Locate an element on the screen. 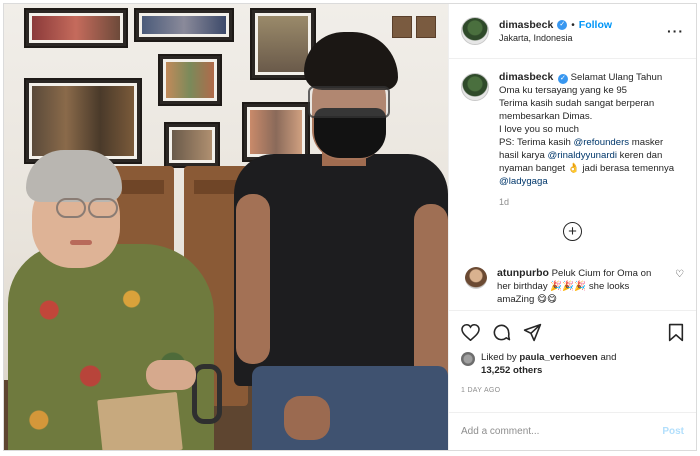  add-comment-input is located at coordinates (562, 431).